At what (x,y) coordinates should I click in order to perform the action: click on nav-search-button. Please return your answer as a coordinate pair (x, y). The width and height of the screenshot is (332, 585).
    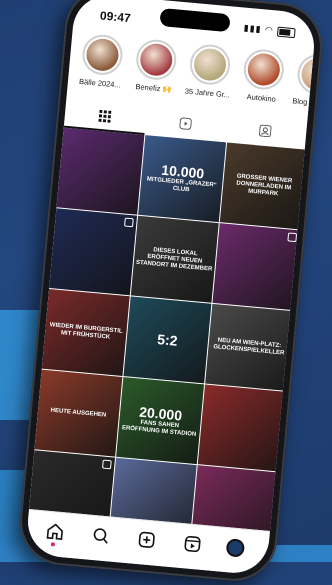
    Looking at the image, I should click on (101, 537).